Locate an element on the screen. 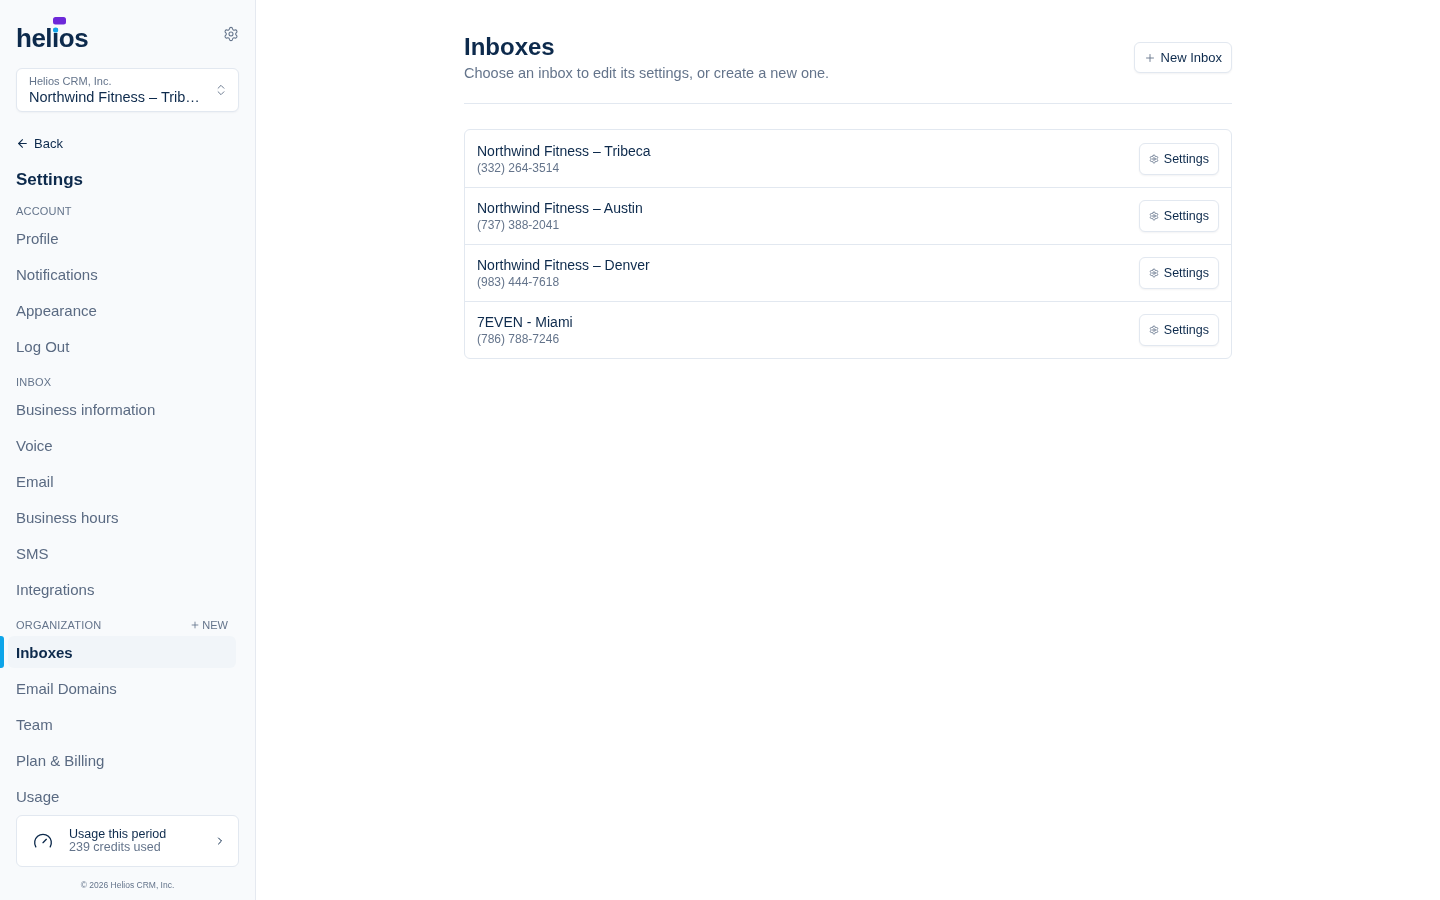  inbox-phone: (786) 788-7246 is located at coordinates (519, 339).